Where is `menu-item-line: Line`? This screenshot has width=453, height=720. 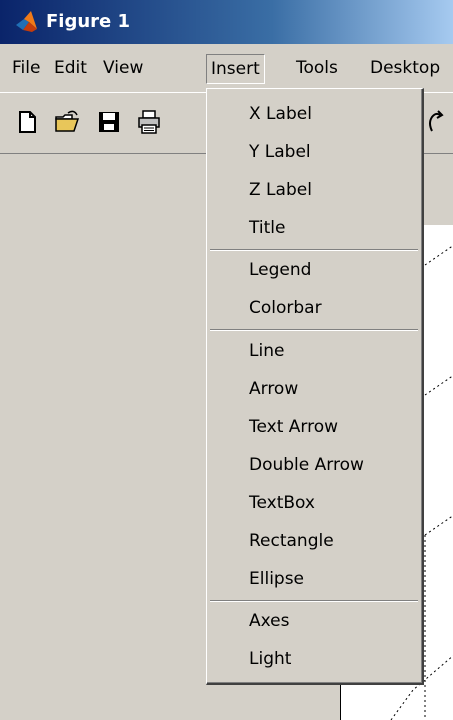 menu-item-line: Line is located at coordinates (266, 351).